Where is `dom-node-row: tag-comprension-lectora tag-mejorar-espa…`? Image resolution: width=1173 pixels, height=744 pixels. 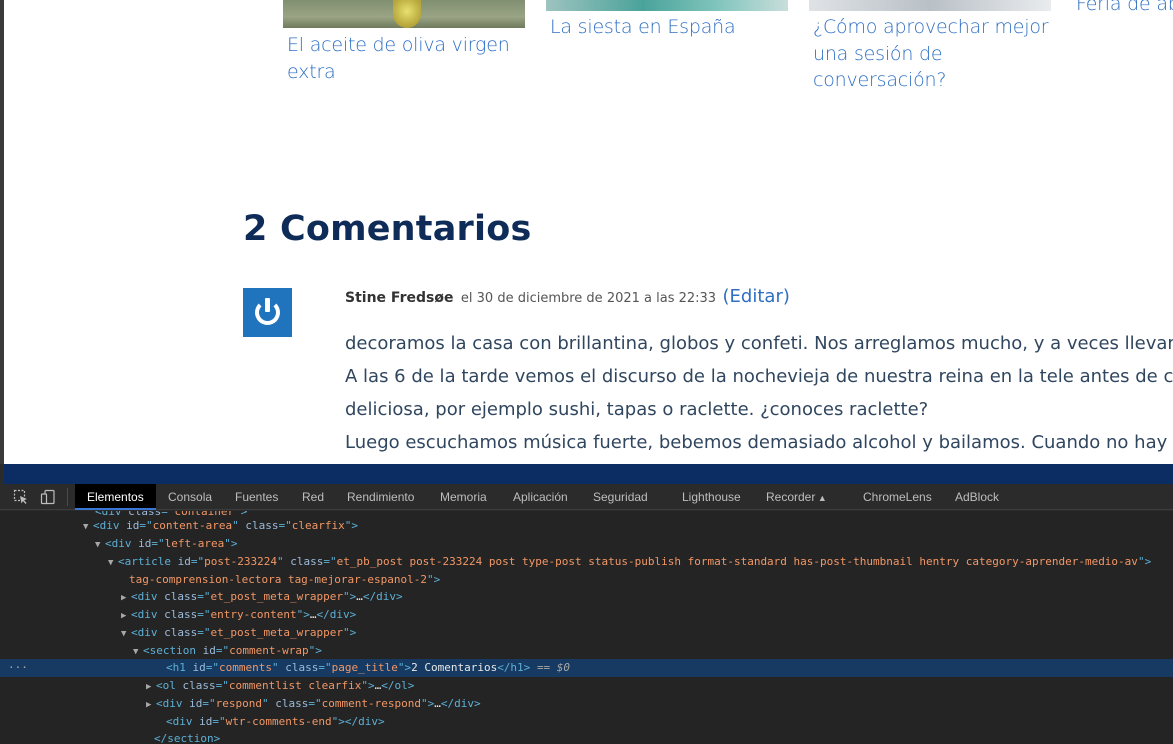 dom-node-row: tag-comprension-lectora tag-mejorar-espa… is located at coordinates (586, 580).